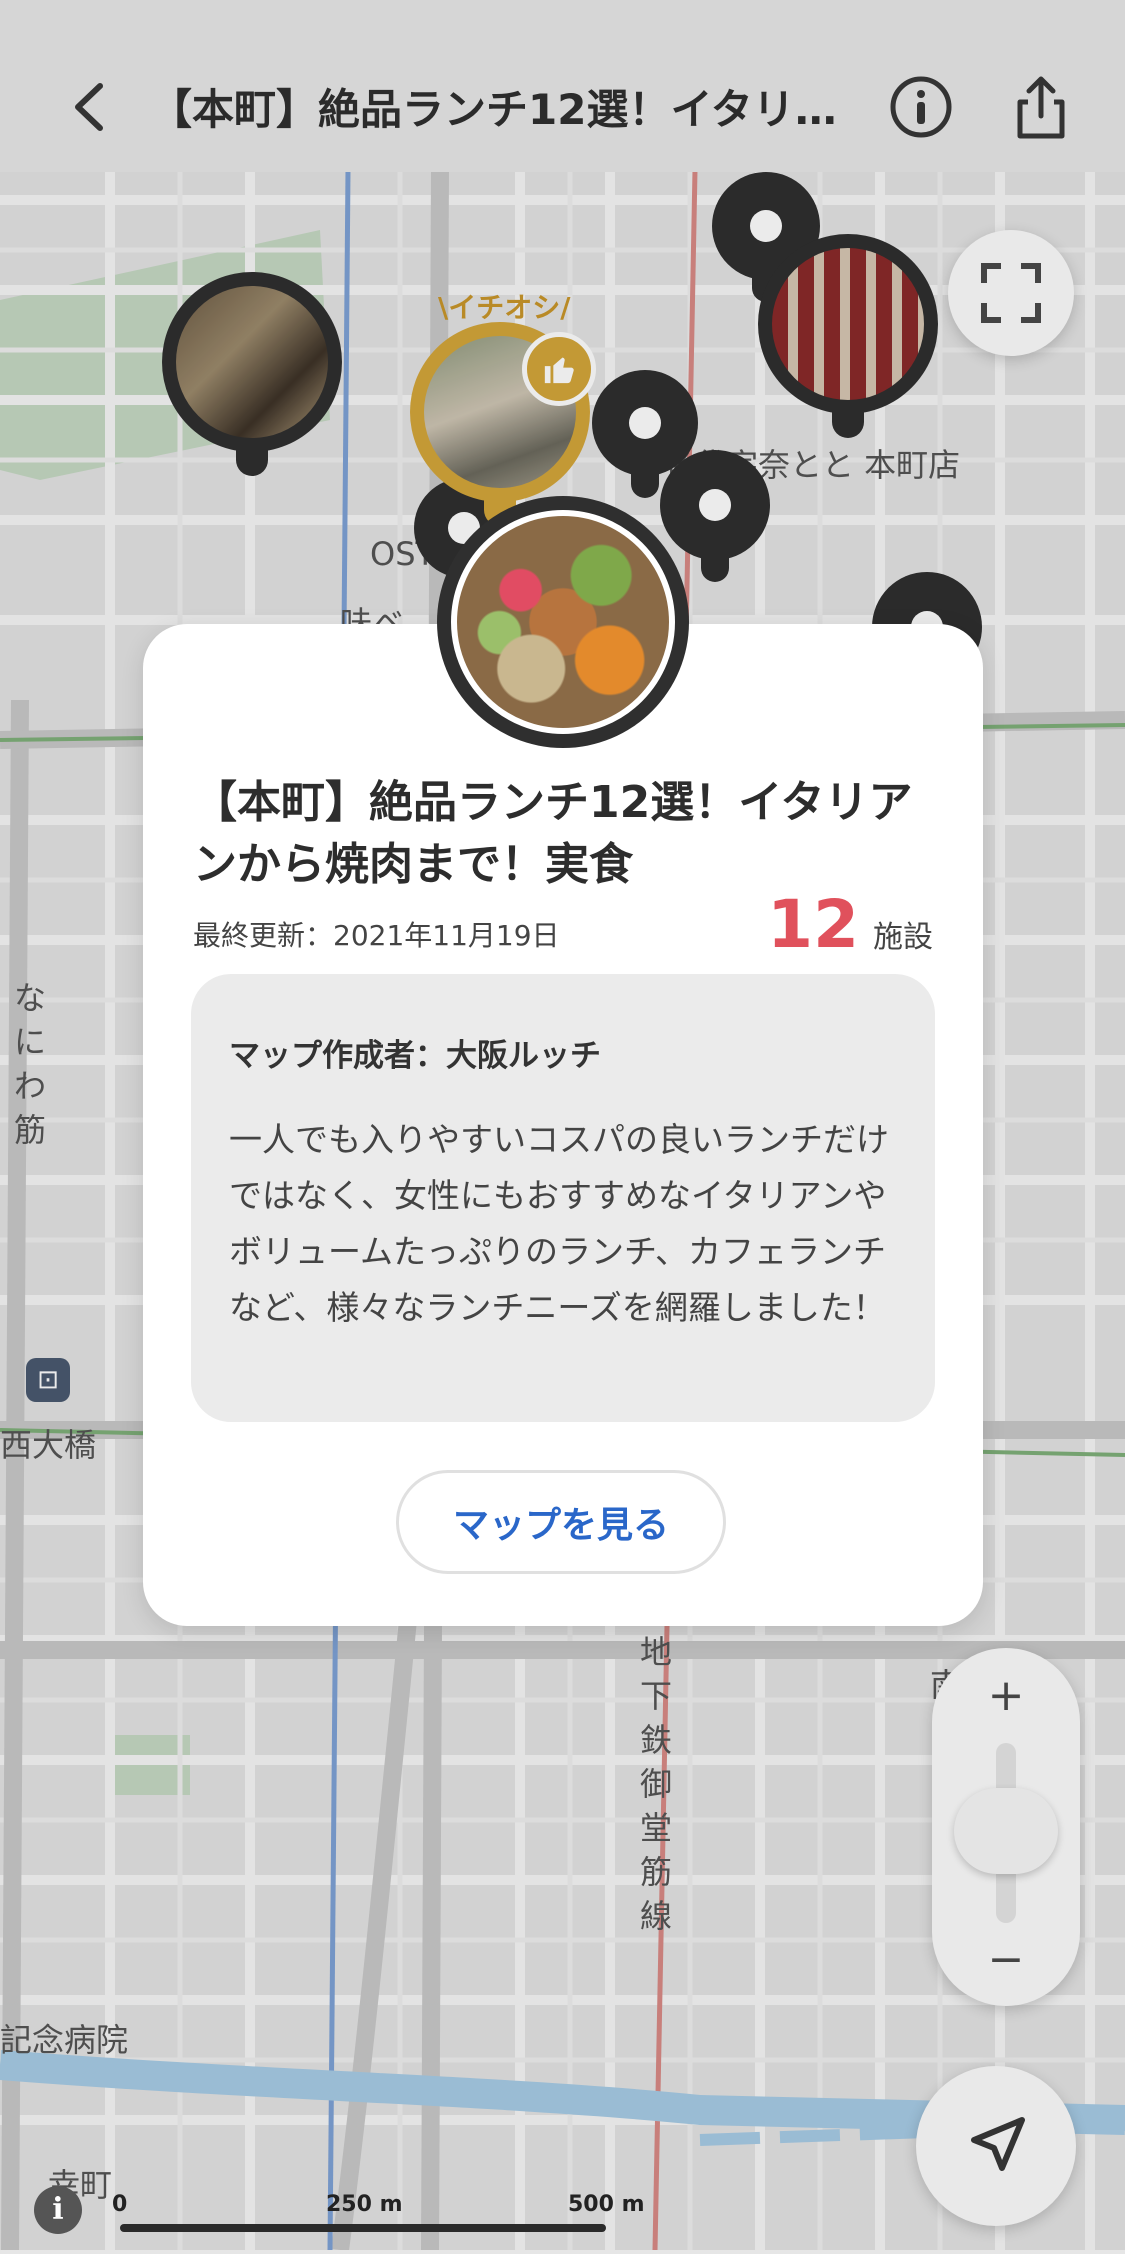 Image resolution: width=1125 pixels, height=2254 pixels. What do you see at coordinates (813, 924) in the screenshot?
I see `spot-count-number: 12` at bounding box center [813, 924].